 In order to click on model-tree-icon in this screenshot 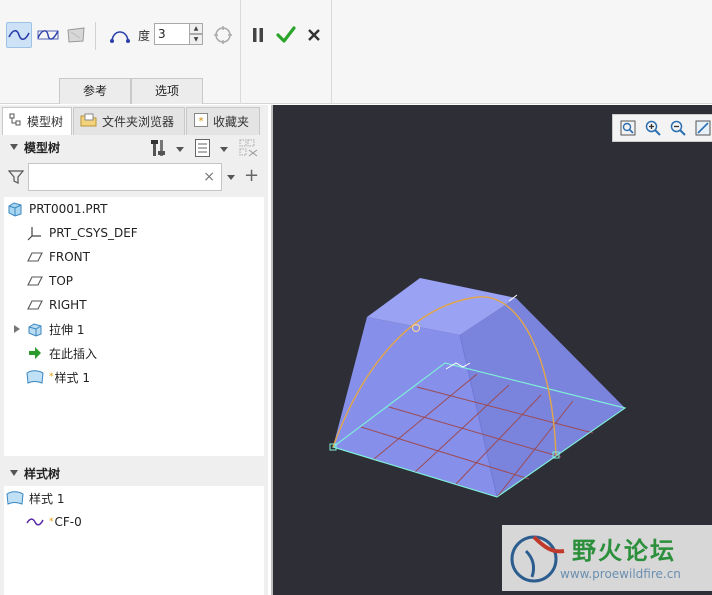, I will do `click(16, 121)`.